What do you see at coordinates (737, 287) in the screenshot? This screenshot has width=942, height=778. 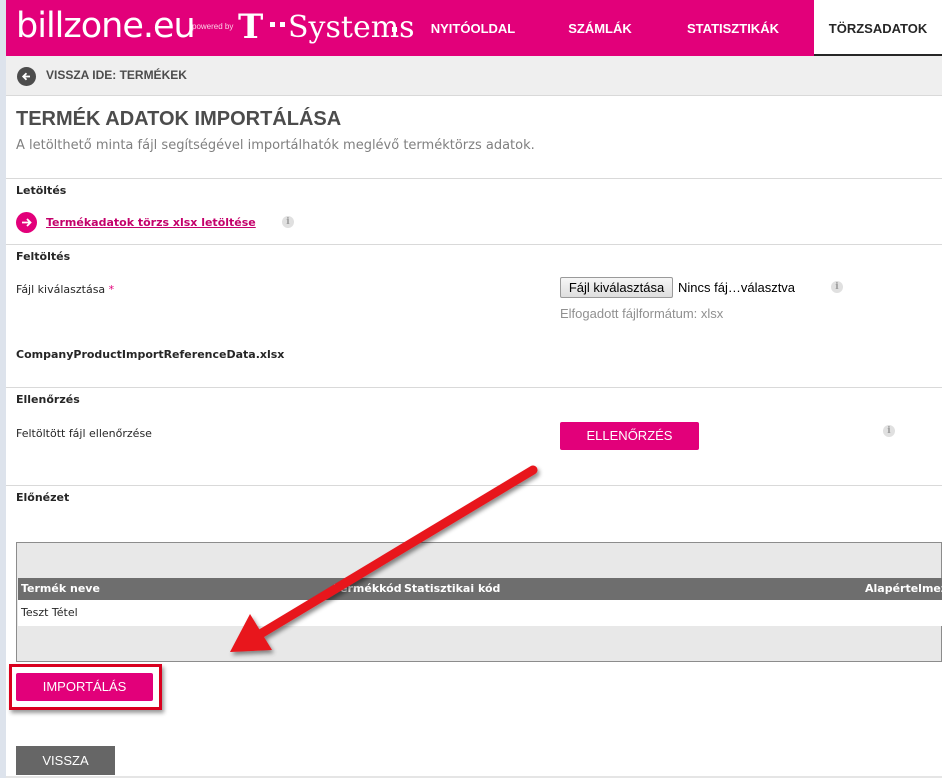 I see `file-status-text: Nincs fáj…választva` at bounding box center [737, 287].